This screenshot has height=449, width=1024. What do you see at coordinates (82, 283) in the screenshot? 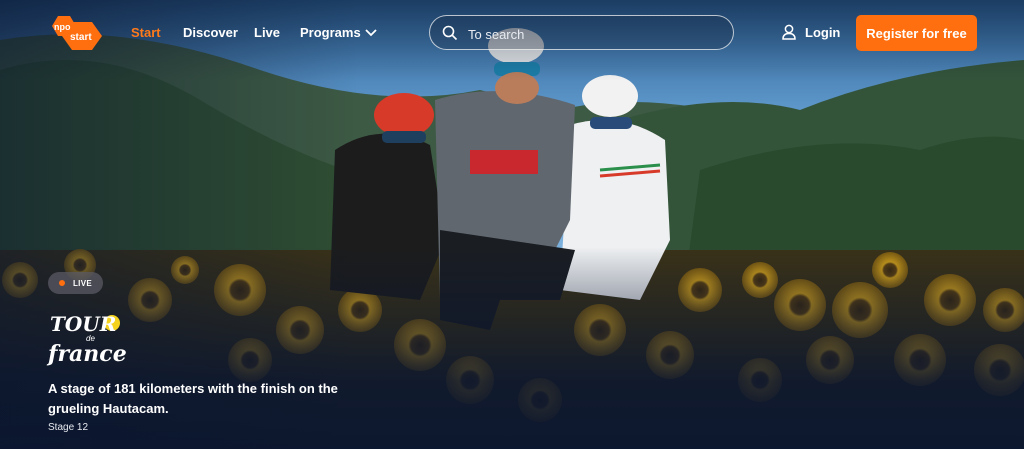
I see `live-badge-label: LIVE` at bounding box center [82, 283].